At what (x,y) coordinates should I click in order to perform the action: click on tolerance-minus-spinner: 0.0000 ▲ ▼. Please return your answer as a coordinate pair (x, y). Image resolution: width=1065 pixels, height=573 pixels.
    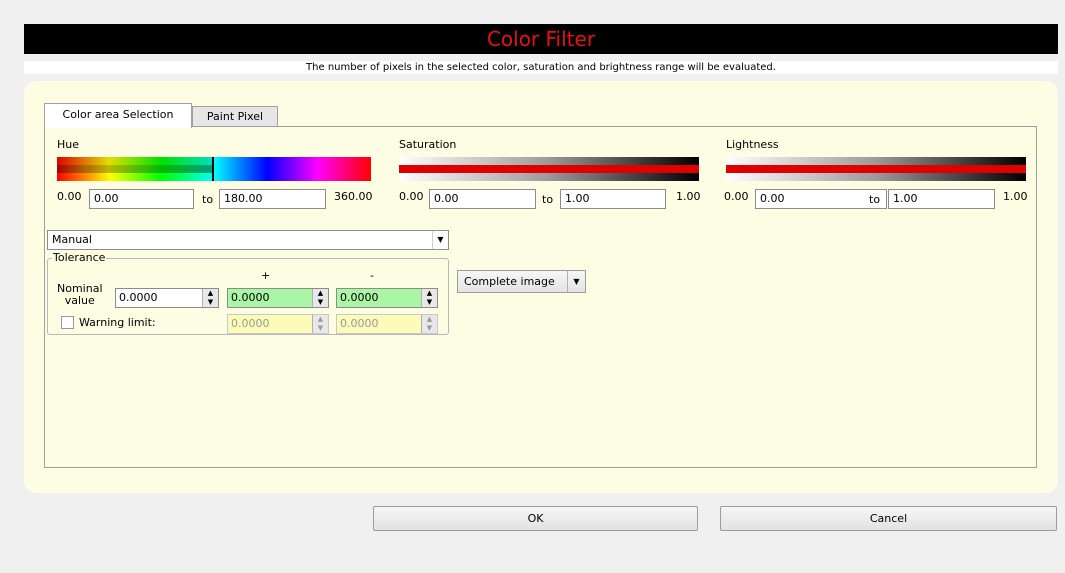
    Looking at the image, I should click on (387, 298).